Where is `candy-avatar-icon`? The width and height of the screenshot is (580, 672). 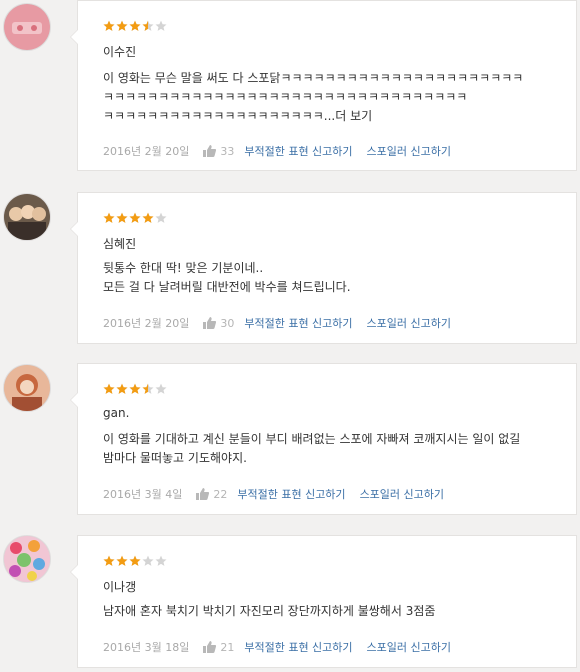
candy-avatar-icon is located at coordinates (27, 559).